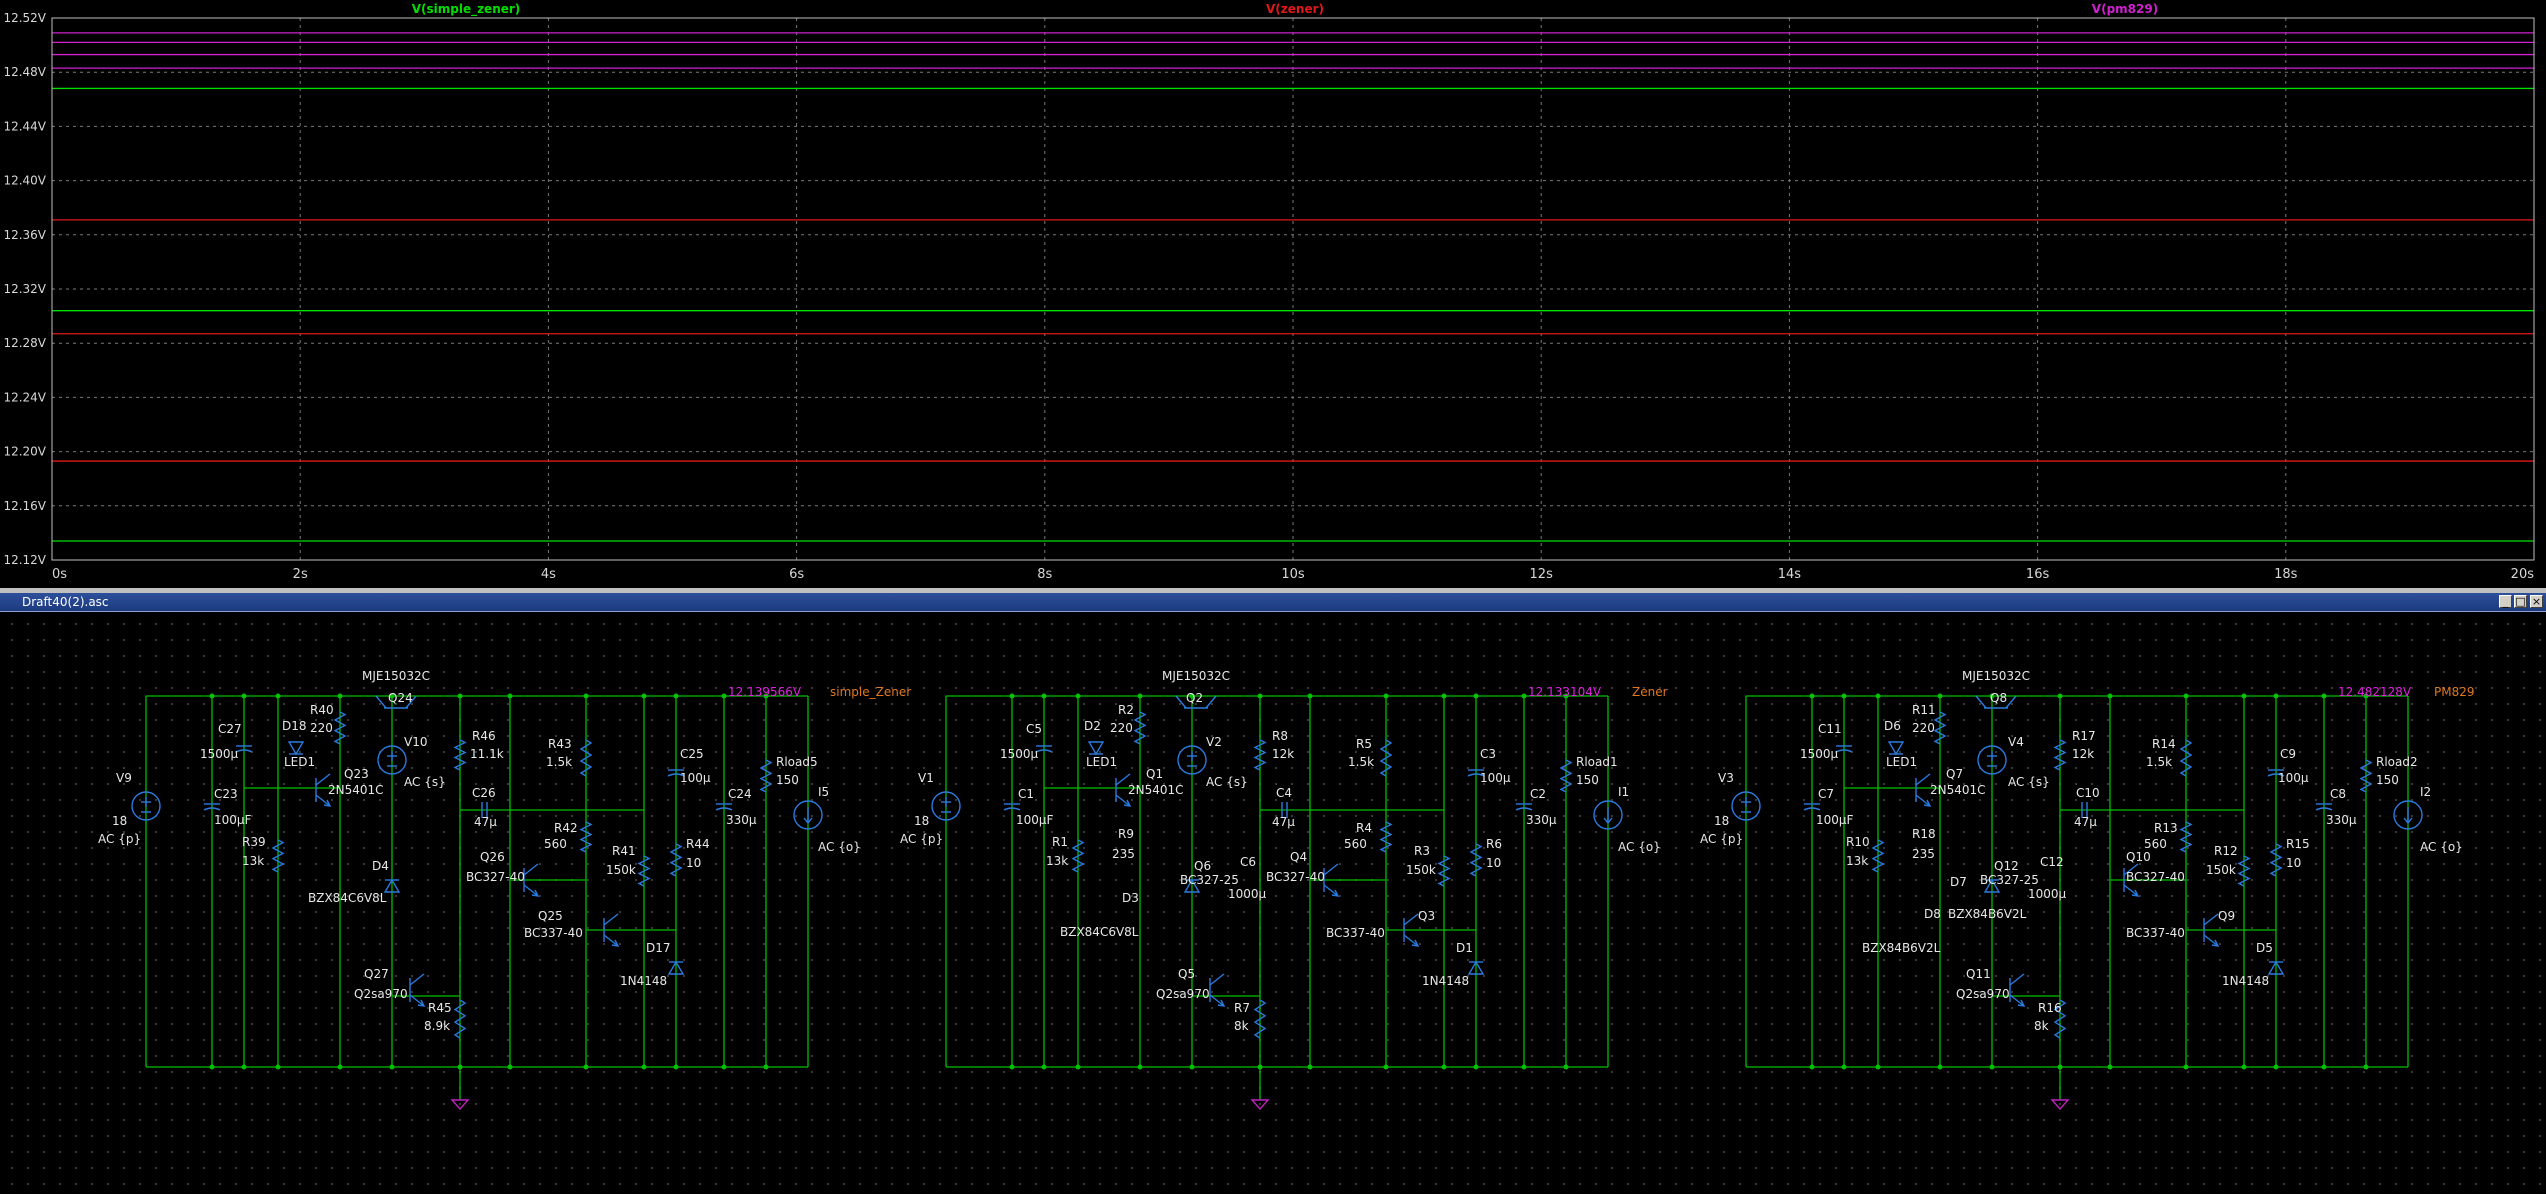 The width and height of the screenshot is (2546, 1194). What do you see at coordinates (322, 710) in the screenshot?
I see `schematic-label: R40` at bounding box center [322, 710].